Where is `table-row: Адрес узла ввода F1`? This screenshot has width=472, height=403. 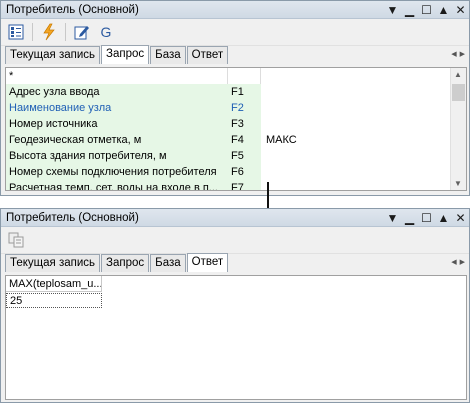 table-row: Адрес узла ввода F1 is located at coordinates (136, 92).